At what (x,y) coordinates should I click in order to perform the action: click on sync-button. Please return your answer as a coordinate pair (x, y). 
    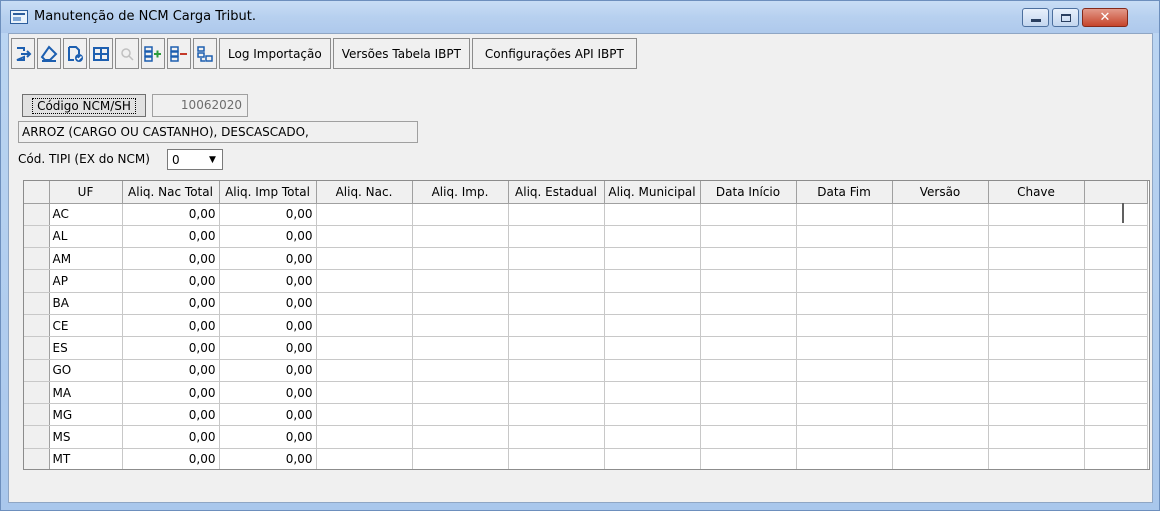
    Looking at the image, I should click on (205, 53).